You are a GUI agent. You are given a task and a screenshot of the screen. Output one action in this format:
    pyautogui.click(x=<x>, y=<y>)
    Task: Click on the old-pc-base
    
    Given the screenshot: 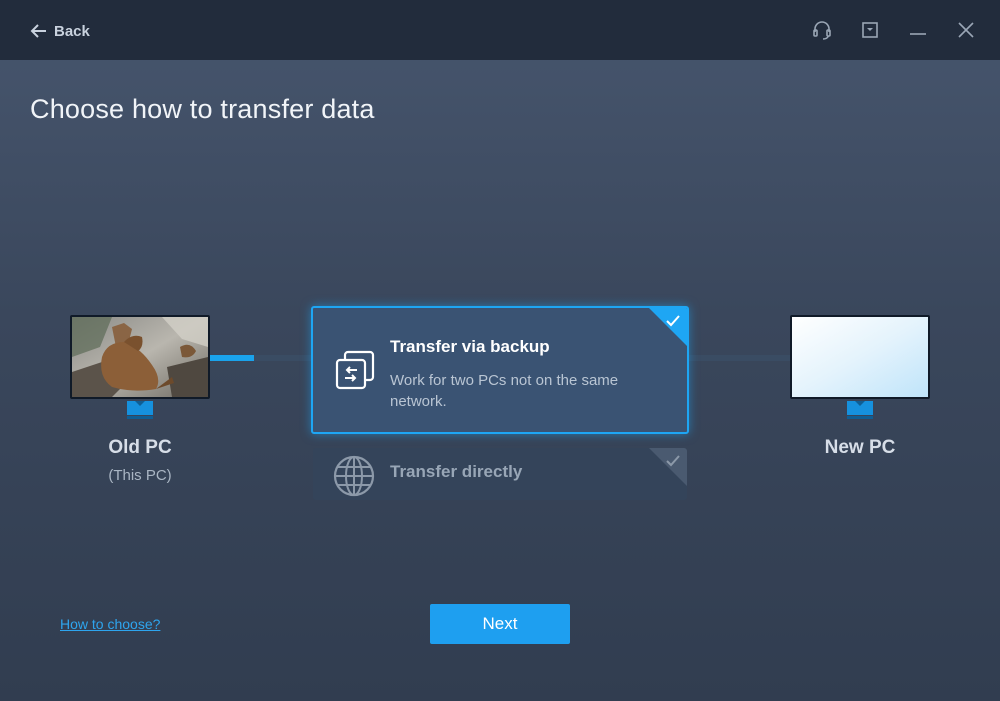 What is the action you would take?
    pyautogui.click(x=140, y=417)
    